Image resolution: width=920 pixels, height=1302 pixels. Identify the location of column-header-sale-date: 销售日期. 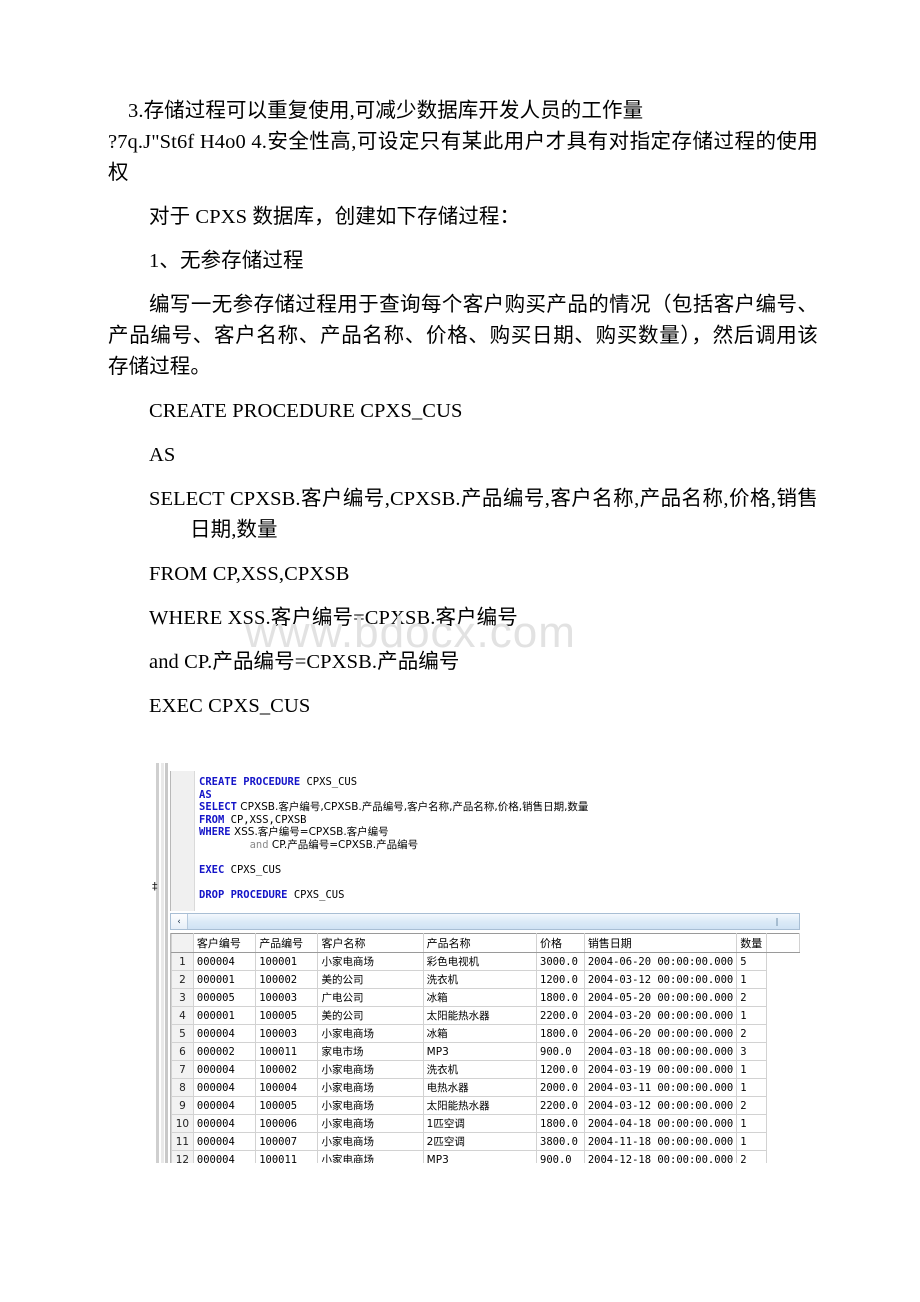
(660, 943).